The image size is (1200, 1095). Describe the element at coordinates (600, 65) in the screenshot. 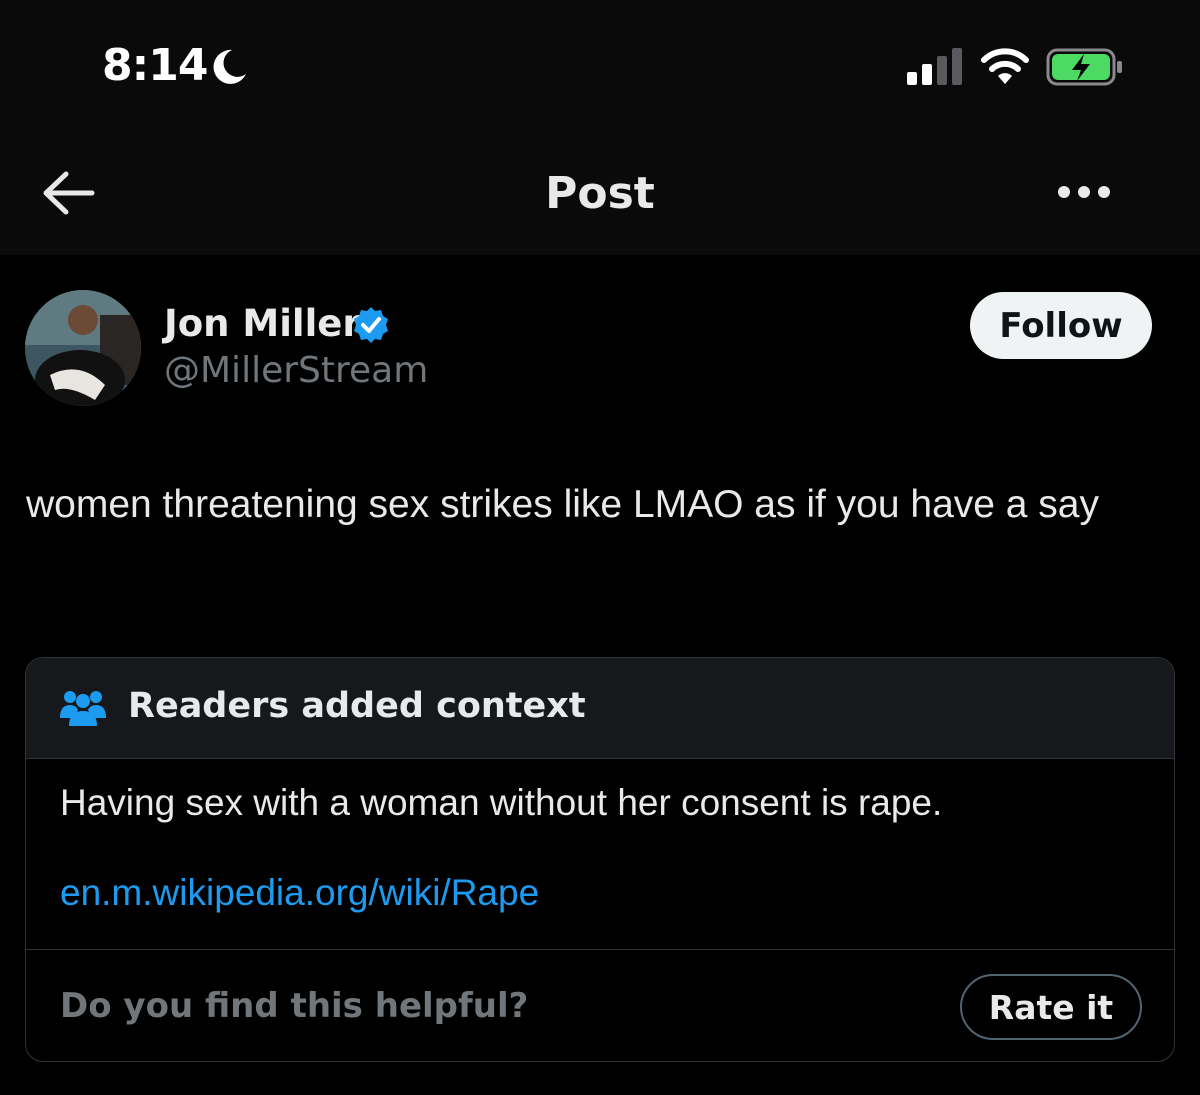

I see `status-bar: 8:14` at that location.